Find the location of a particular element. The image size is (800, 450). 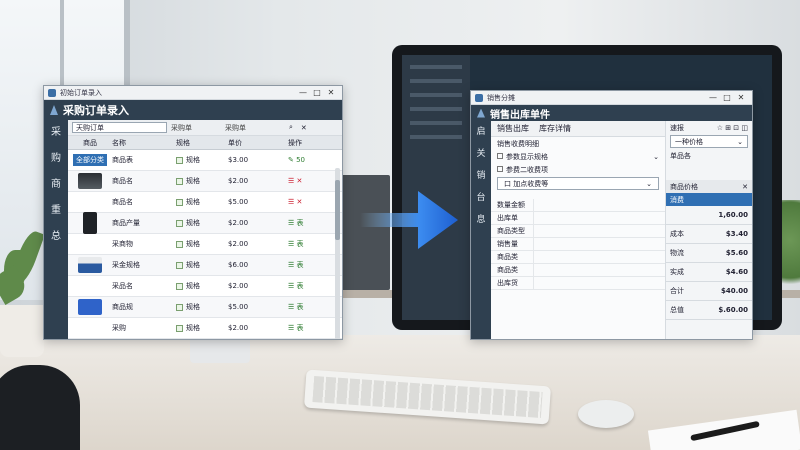

form-field: 出库货 is located at coordinates (578, 283).